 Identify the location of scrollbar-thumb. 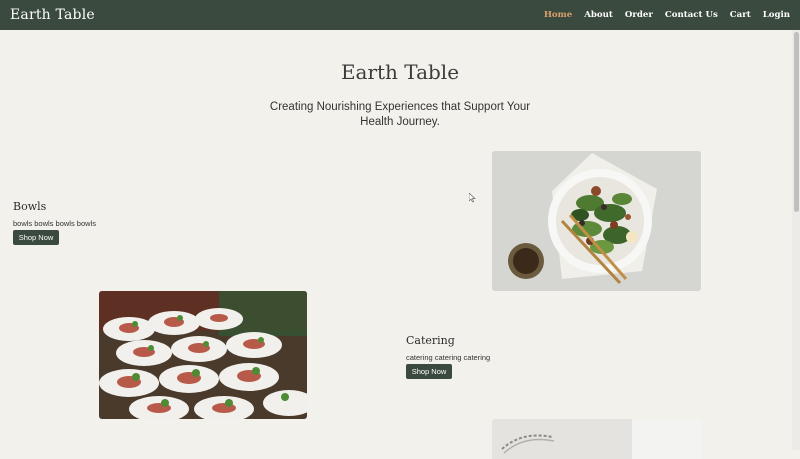
(796, 122).